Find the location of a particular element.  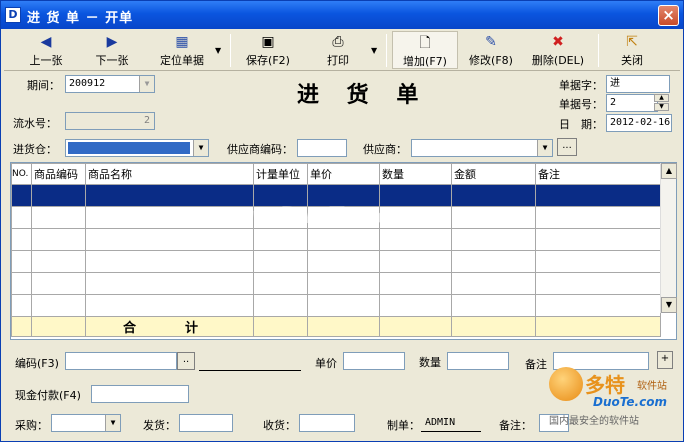

logo-text: 多特 is located at coordinates (605, 385).